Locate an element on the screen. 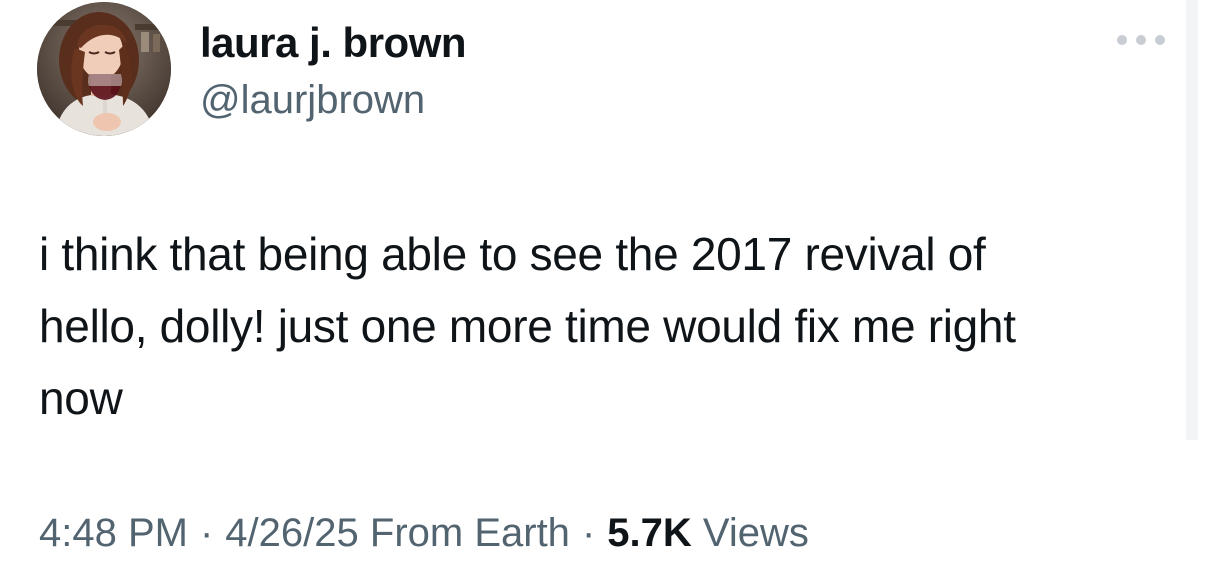  tweet-meta: 4:48 PM · 4/26/25 From Earth · 5.7K Views is located at coordinates (424, 533).